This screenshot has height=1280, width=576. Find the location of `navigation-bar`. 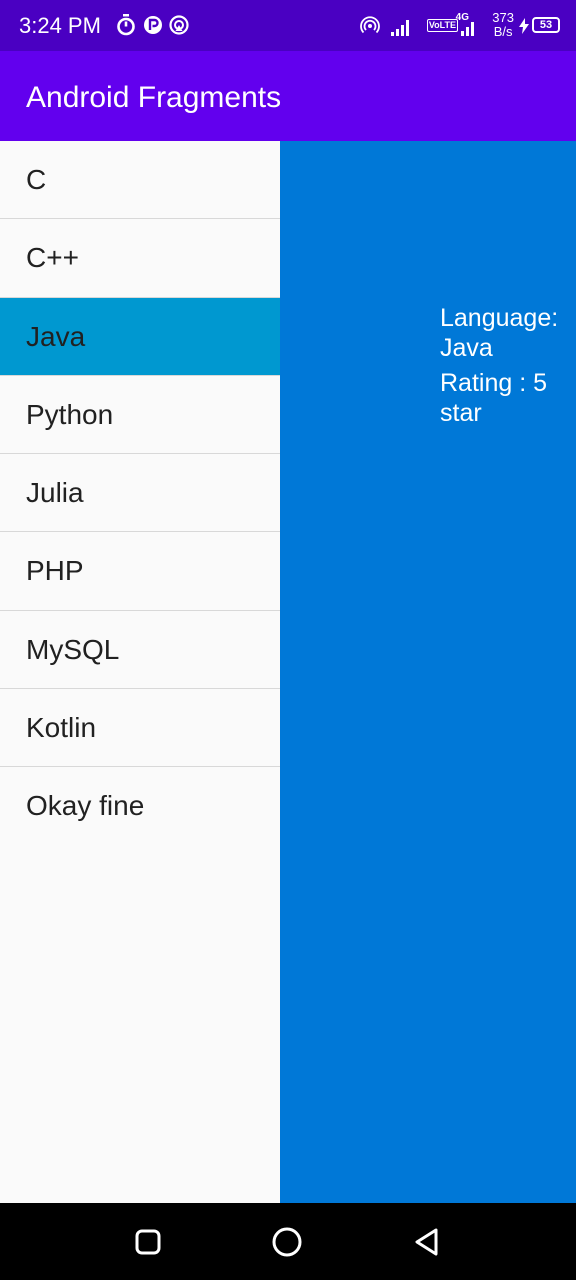

navigation-bar is located at coordinates (288, 1241).